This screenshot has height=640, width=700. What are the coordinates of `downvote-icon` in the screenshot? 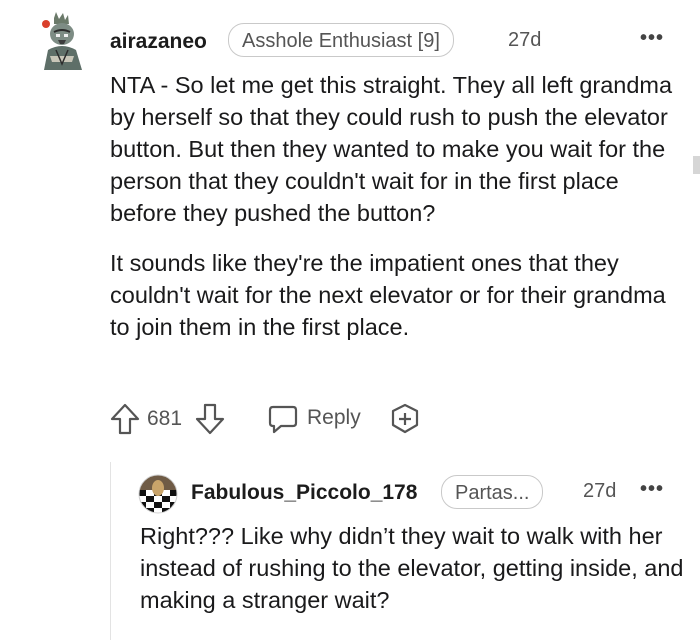 It's located at (210, 419).